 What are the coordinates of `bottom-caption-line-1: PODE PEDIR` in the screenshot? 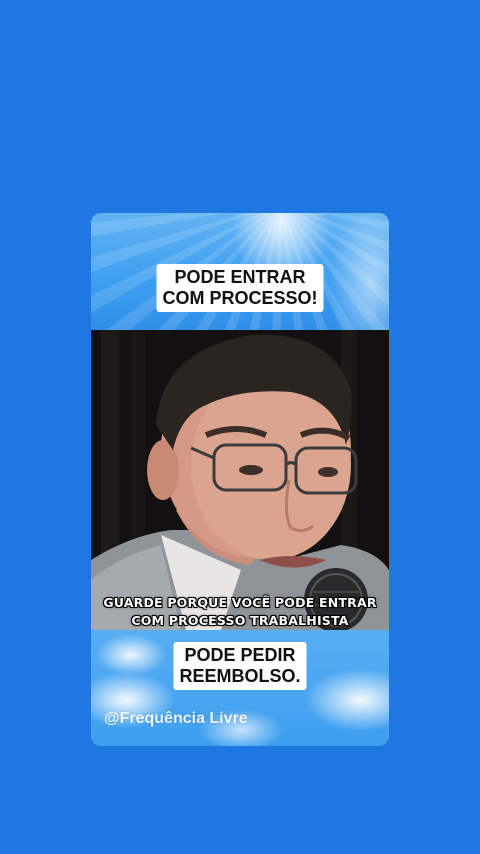 It's located at (240, 655).